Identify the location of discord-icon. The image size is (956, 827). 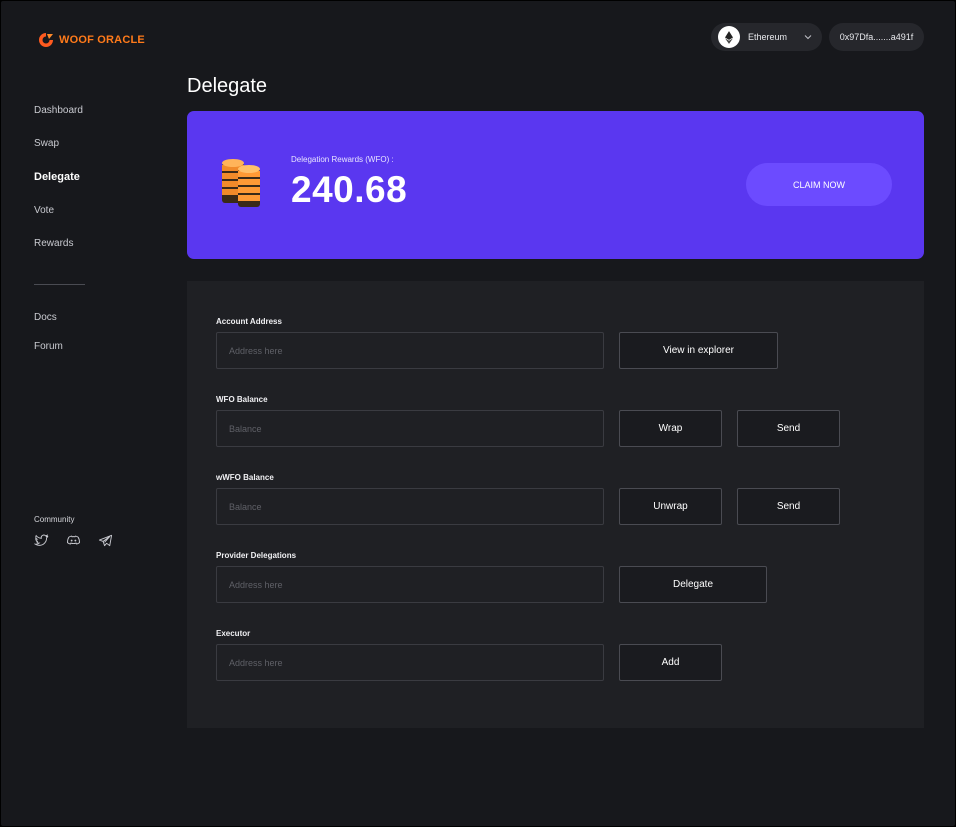
(73, 540).